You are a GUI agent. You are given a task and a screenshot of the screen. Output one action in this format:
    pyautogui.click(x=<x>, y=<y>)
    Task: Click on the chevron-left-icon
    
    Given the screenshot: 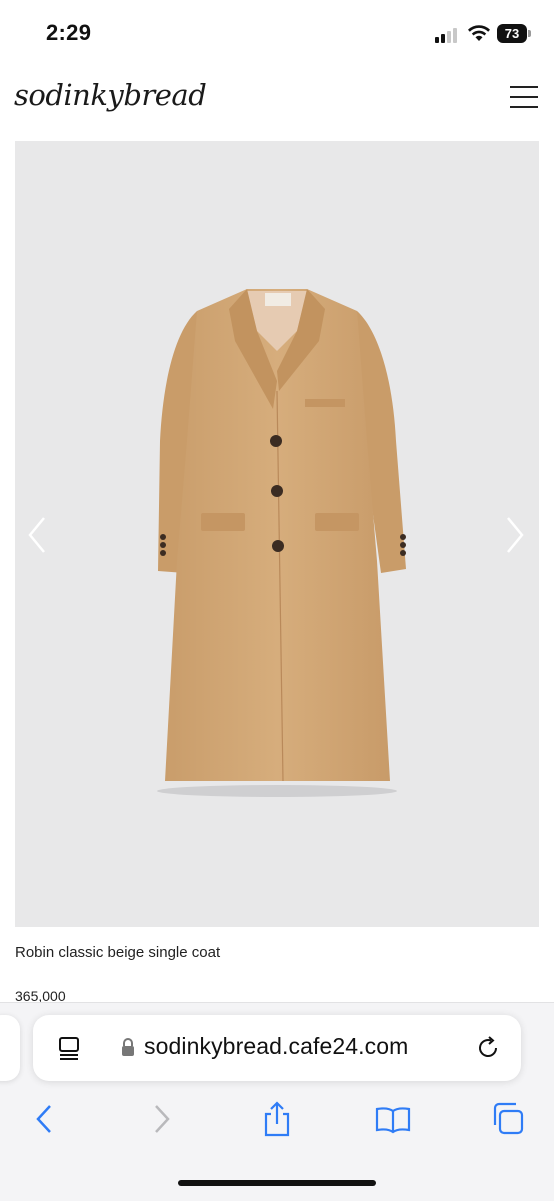 What is the action you would take?
    pyautogui.click(x=38, y=535)
    